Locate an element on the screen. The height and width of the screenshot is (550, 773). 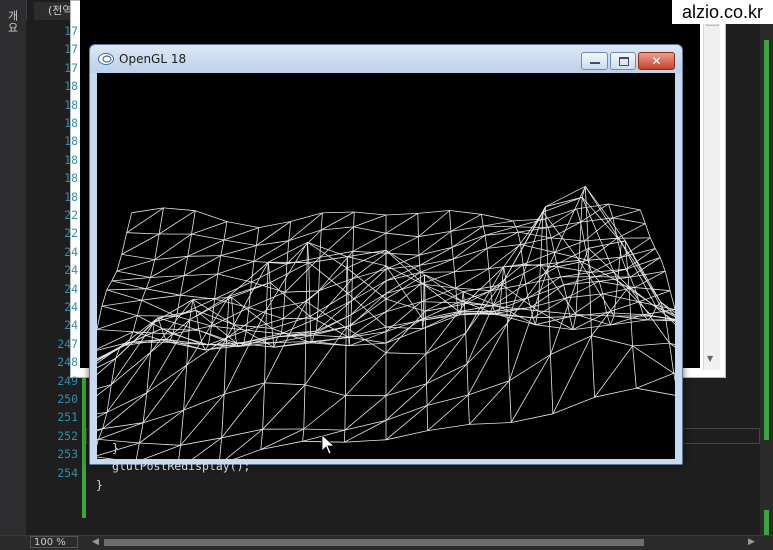
window-title: OpenGL 18 is located at coordinates (152, 59).